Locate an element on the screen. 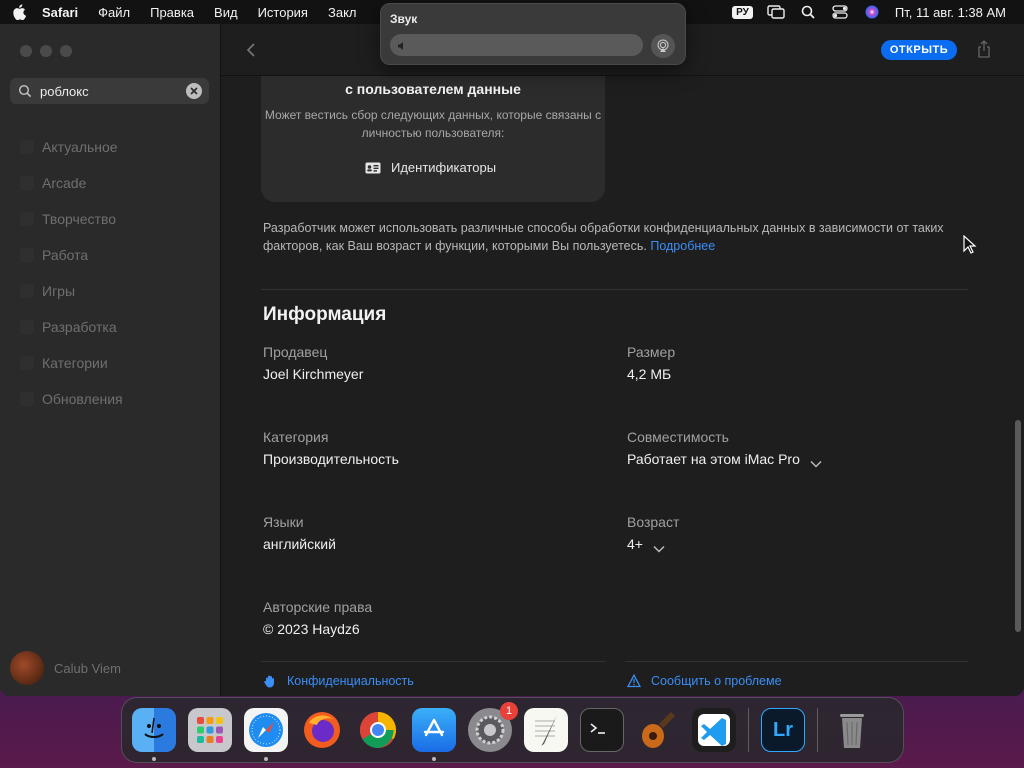 The height and width of the screenshot is (768, 1024). menu-bookmarks: Закл is located at coordinates (342, 12).